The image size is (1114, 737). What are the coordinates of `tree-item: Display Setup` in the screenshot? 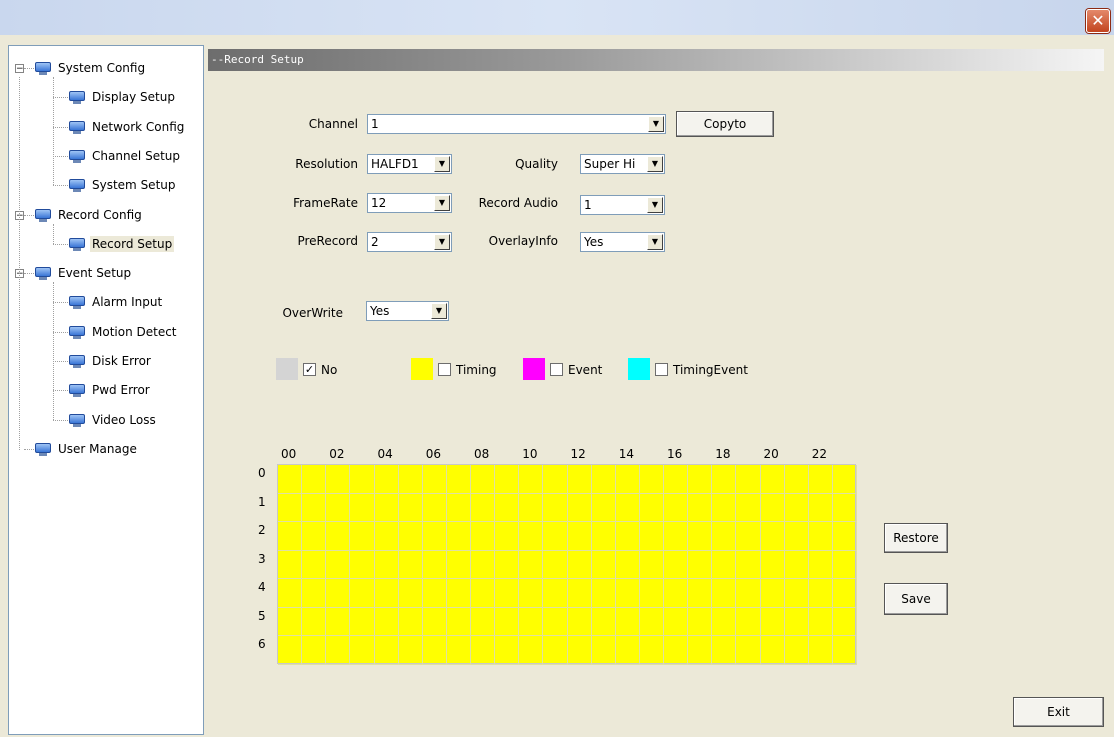 It's located at (123, 97).